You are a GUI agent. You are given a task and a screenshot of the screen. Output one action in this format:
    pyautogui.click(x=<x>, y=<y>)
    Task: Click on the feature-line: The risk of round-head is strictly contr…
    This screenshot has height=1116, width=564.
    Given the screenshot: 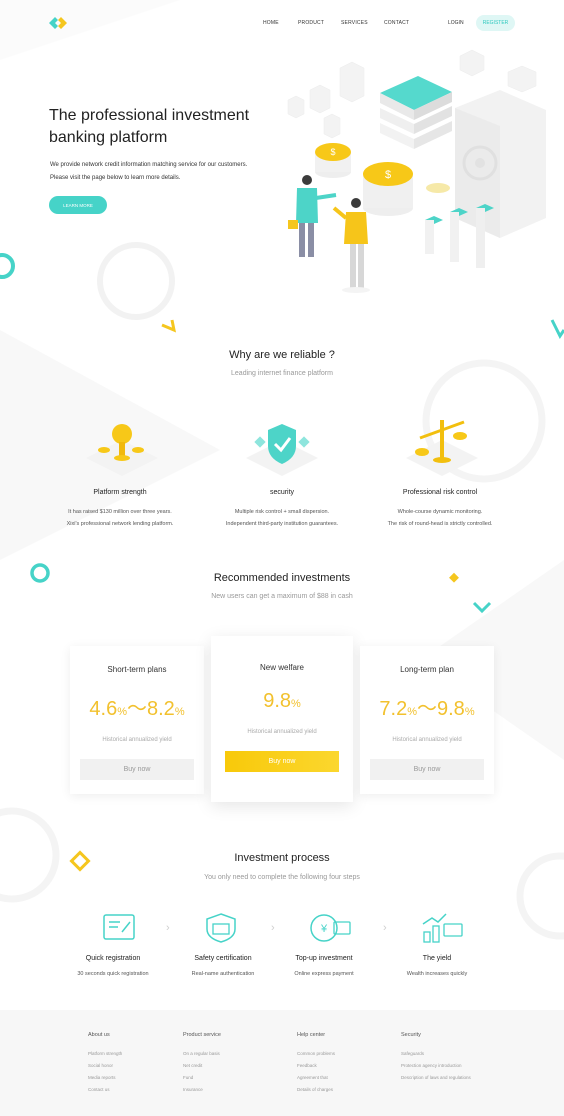 What is the action you would take?
    pyautogui.click(x=440, y=524)
    